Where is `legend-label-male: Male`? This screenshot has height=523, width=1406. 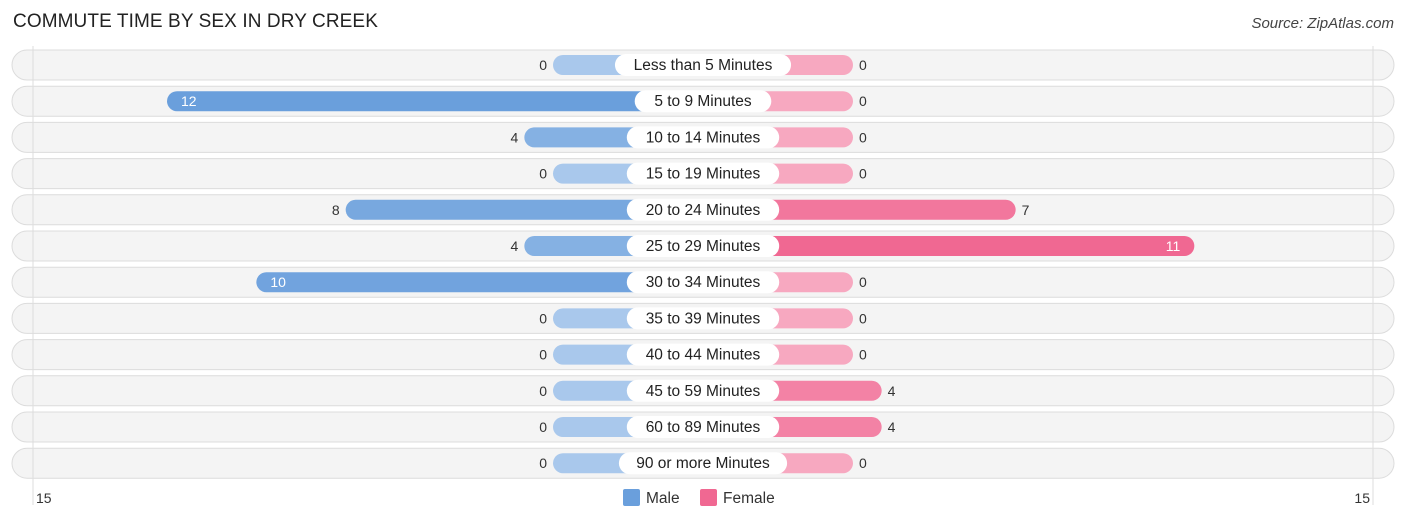
legend-label-male: Male is located at coordinates (663, 498).